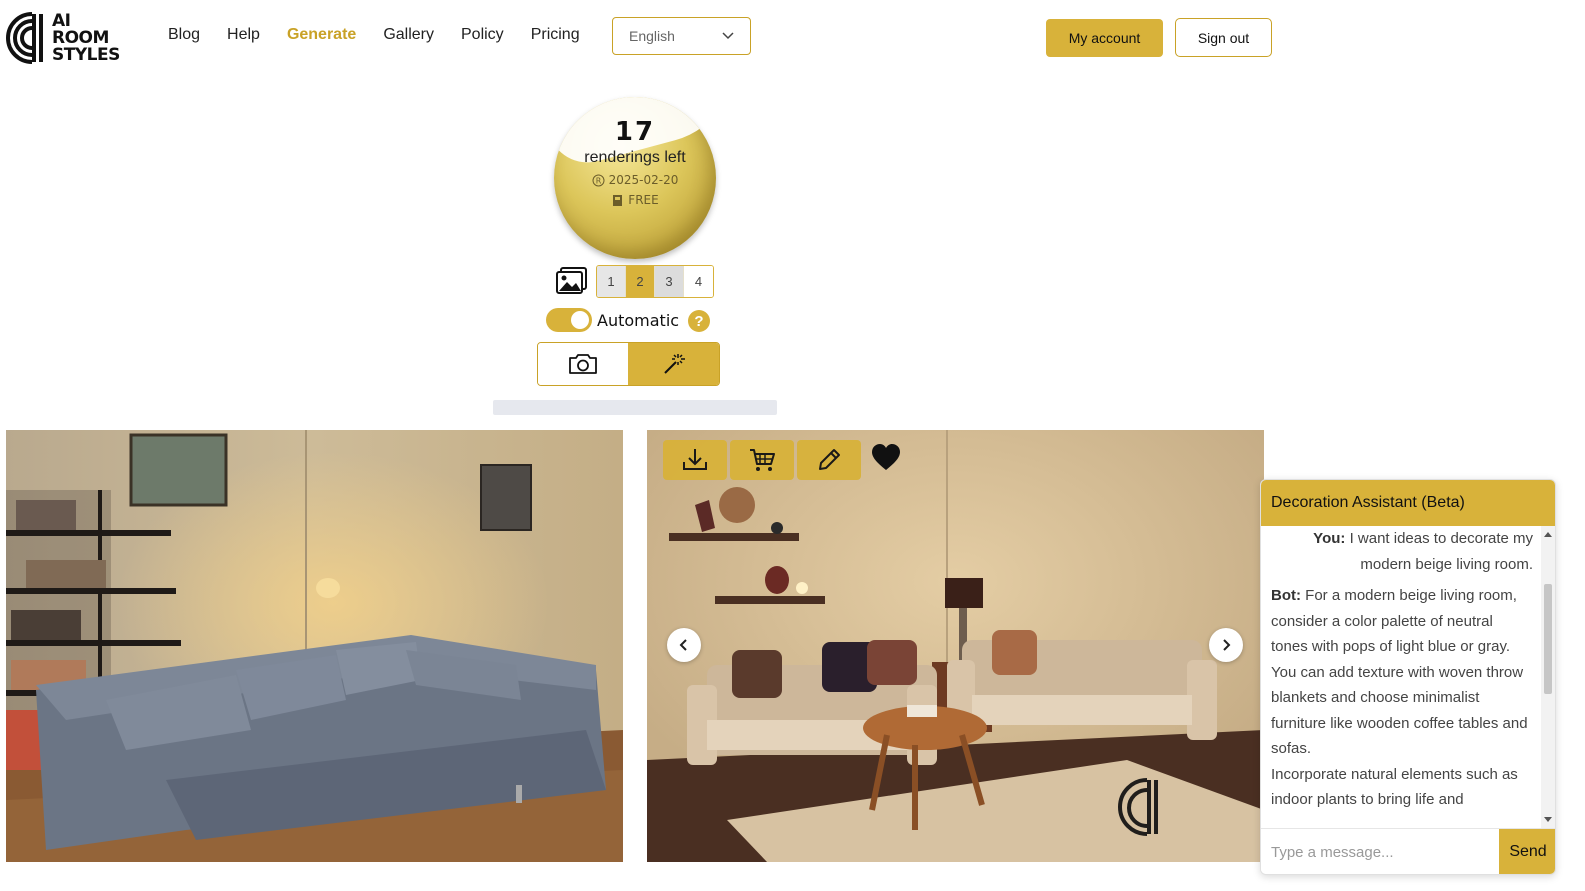 Image resolution: width=1585 pixels, height=891 pixels. I want to click on chevron-left-icon, so click(683, 645).